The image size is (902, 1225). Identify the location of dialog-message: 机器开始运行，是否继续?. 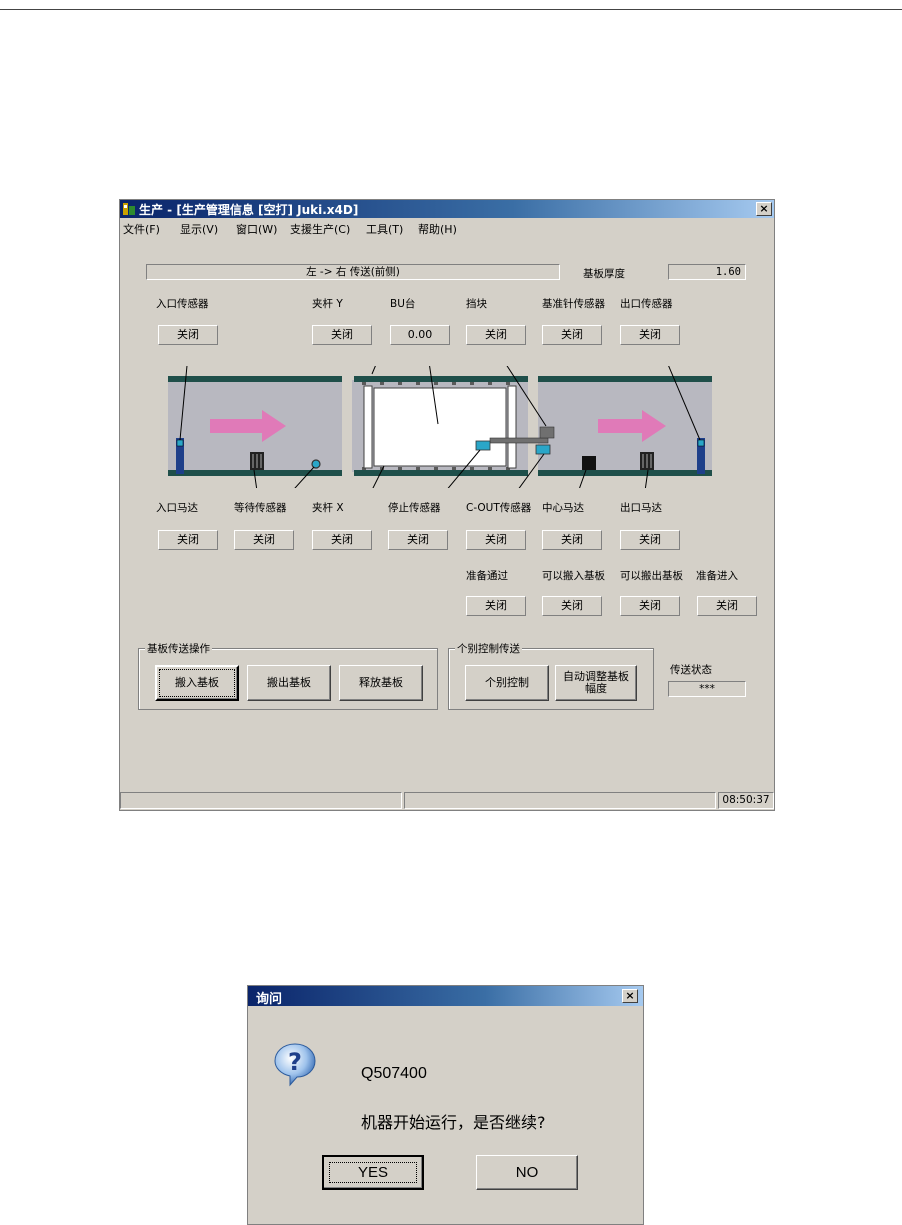
(453, 1122).